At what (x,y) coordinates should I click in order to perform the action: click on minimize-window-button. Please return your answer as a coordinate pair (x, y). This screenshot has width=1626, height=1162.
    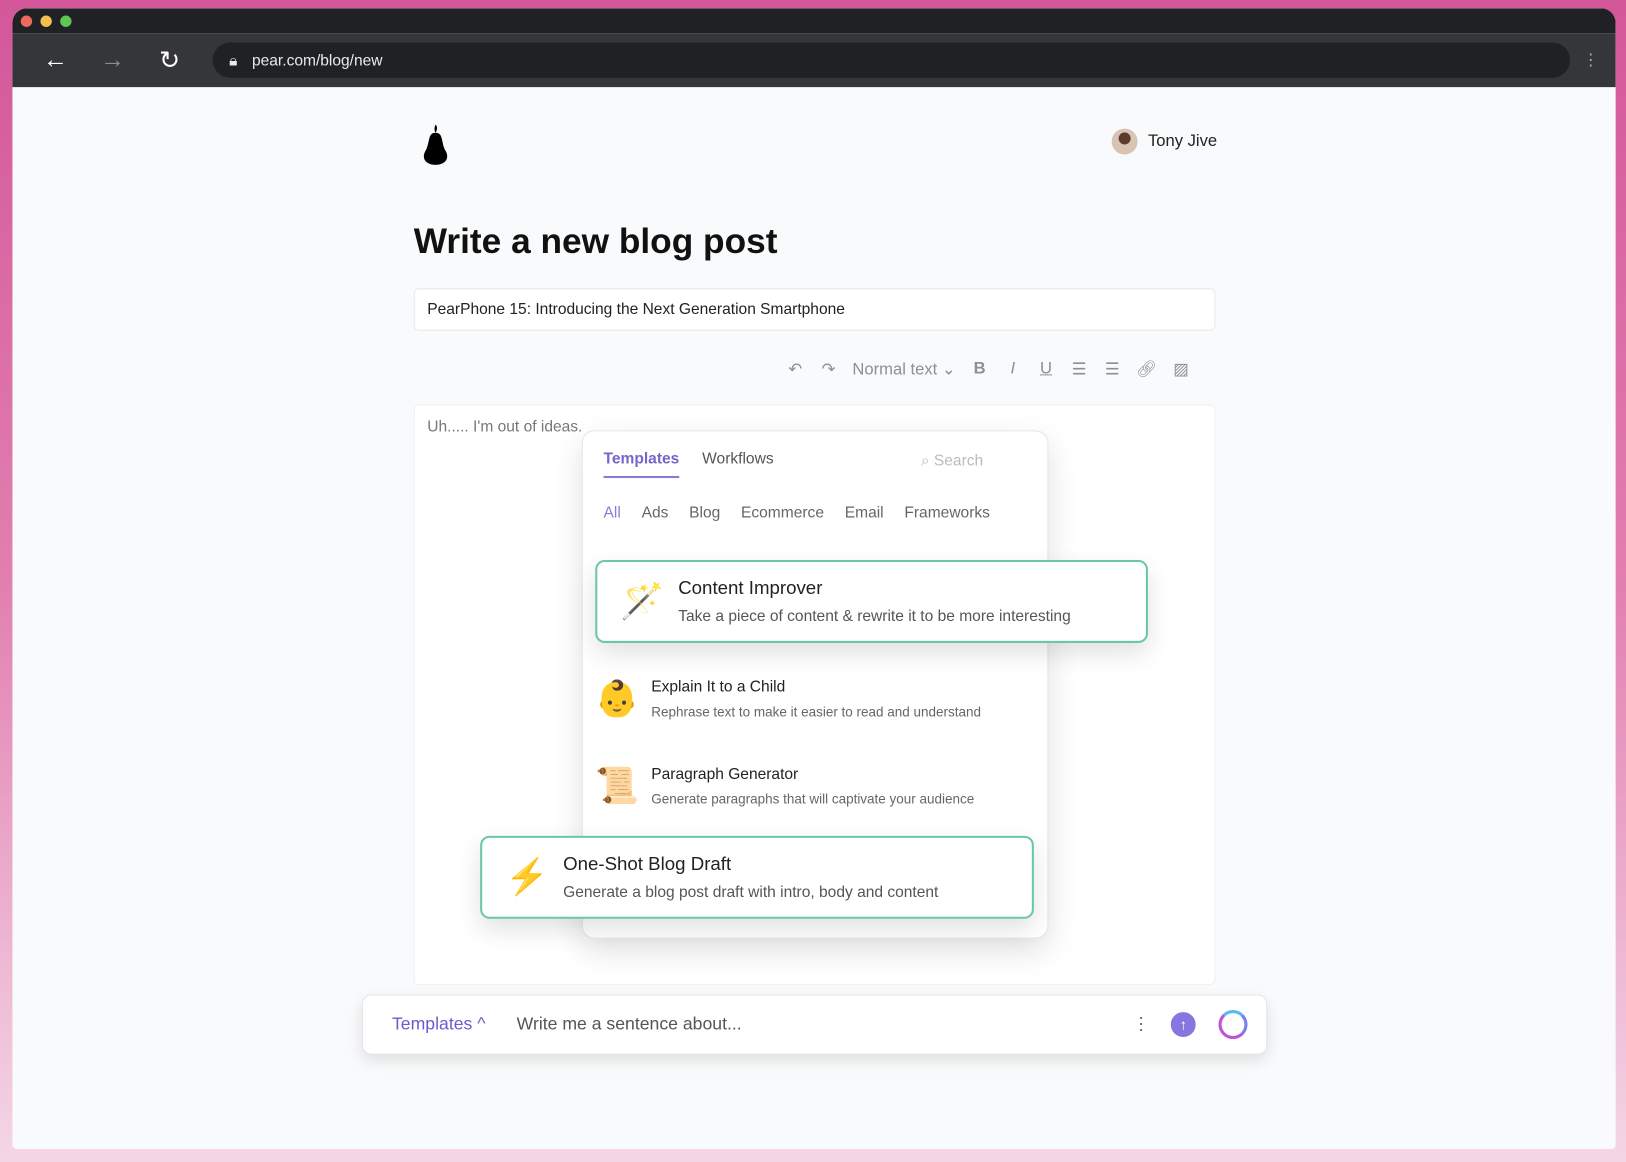
    Looking at the image, I should click on (46, 21).